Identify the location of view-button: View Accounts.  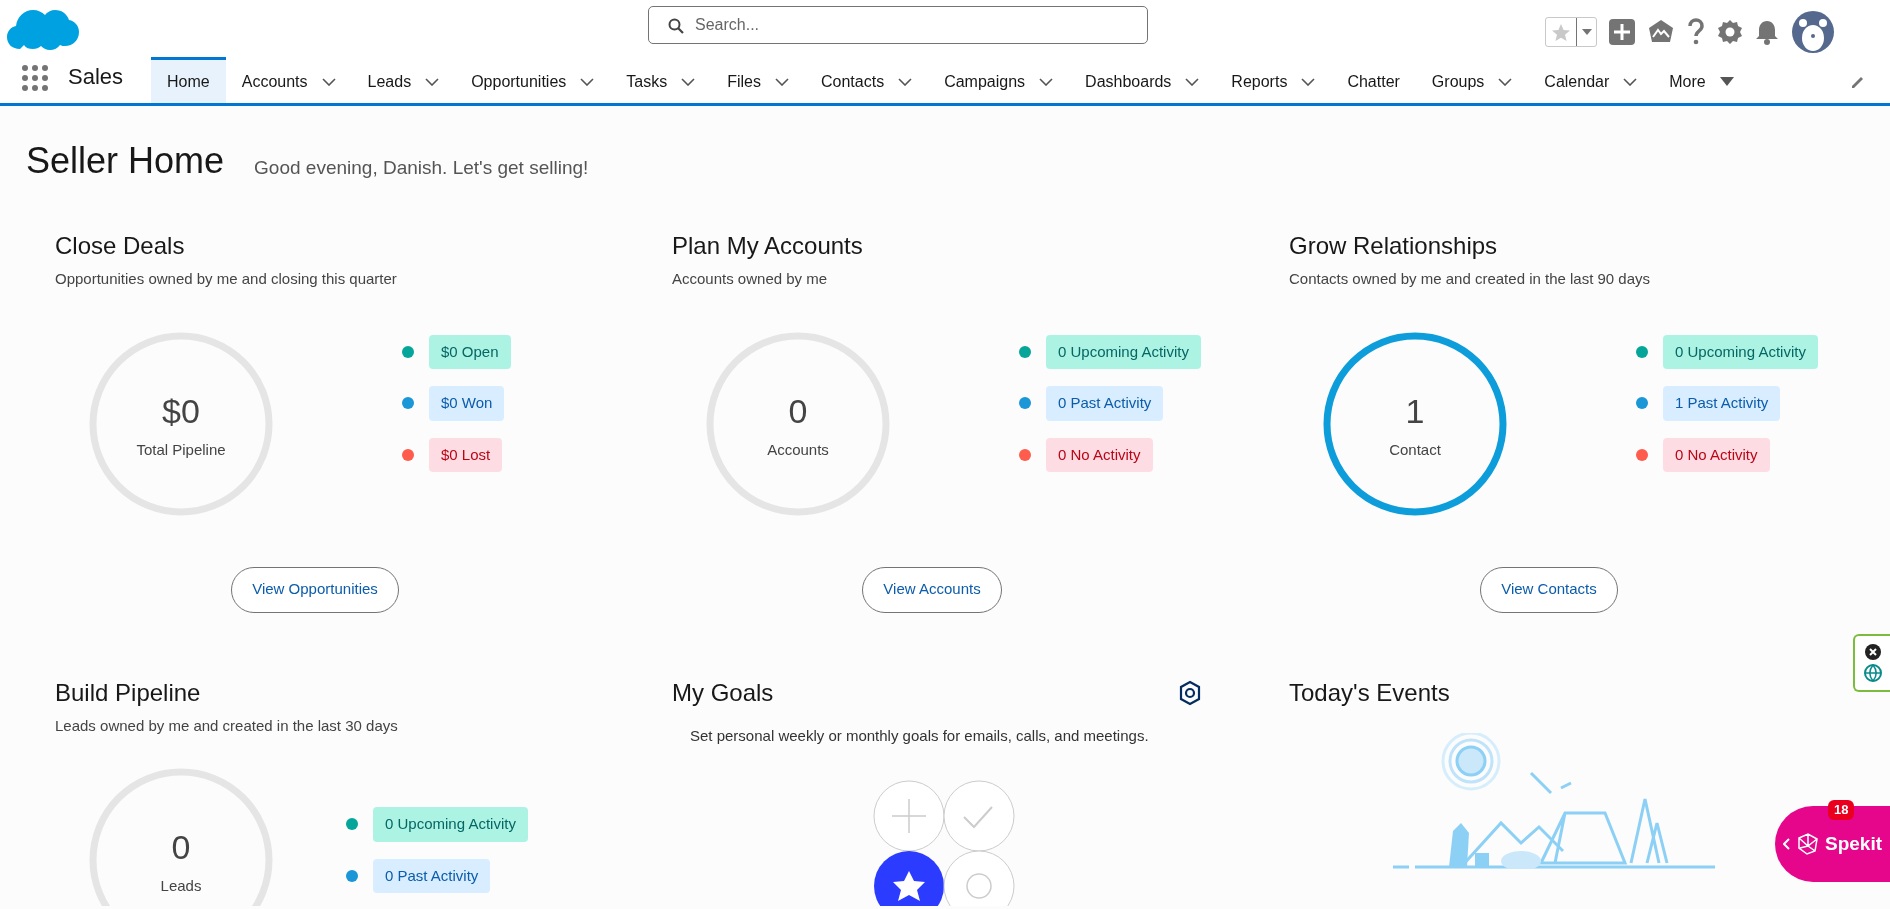
(932, 589).